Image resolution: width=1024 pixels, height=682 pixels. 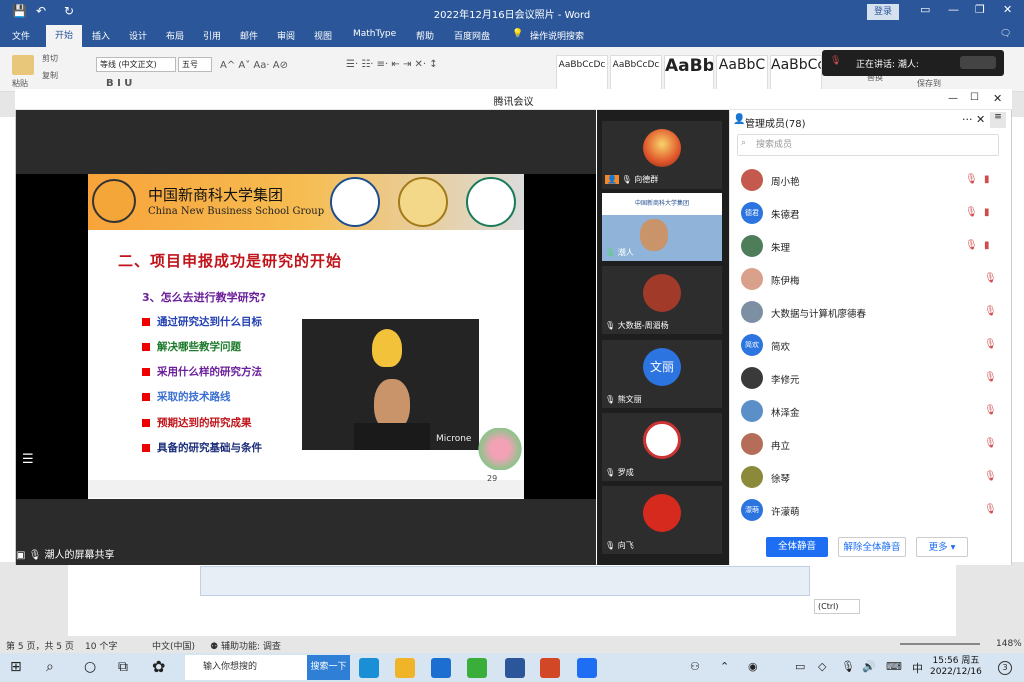 What do you see at coordinates (254, 65) in the screenshot?
I see `grow-font-icon: A^ A˅ Aa· A⊘` at bounding box center [254, 65].